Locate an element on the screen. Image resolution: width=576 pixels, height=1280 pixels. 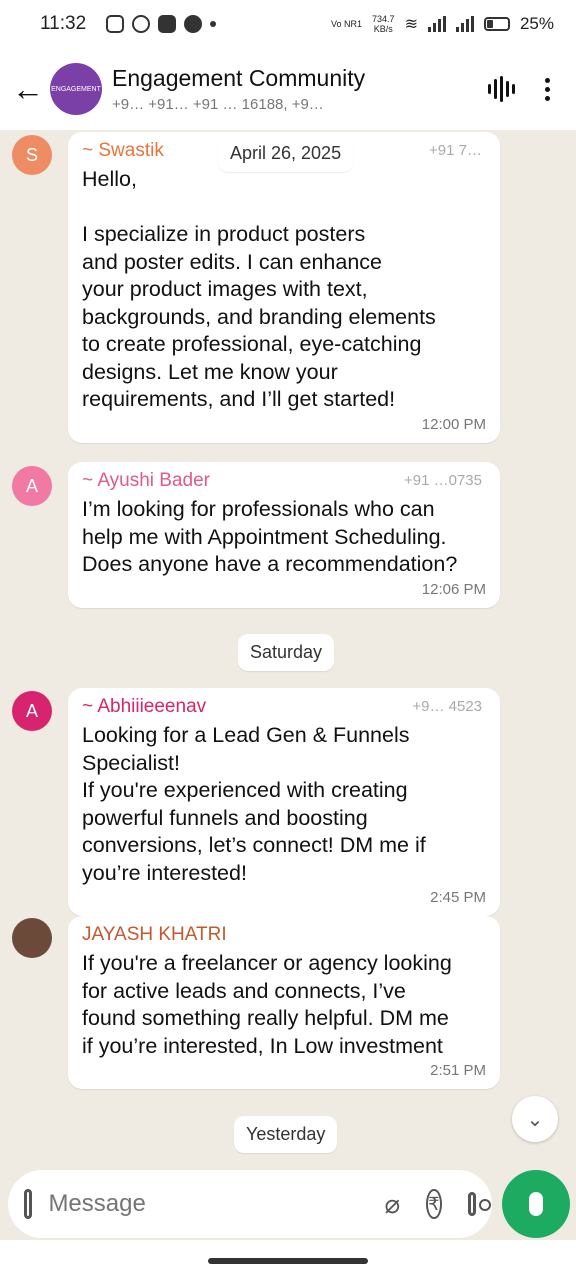
notification-icons is located at coordinates (161, 24).